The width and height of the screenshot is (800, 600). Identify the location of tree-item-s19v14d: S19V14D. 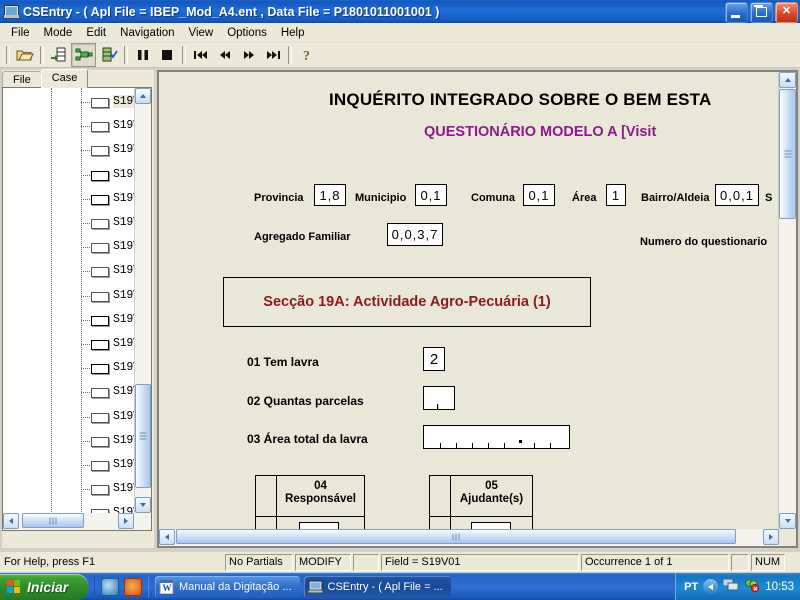
(77, 489).